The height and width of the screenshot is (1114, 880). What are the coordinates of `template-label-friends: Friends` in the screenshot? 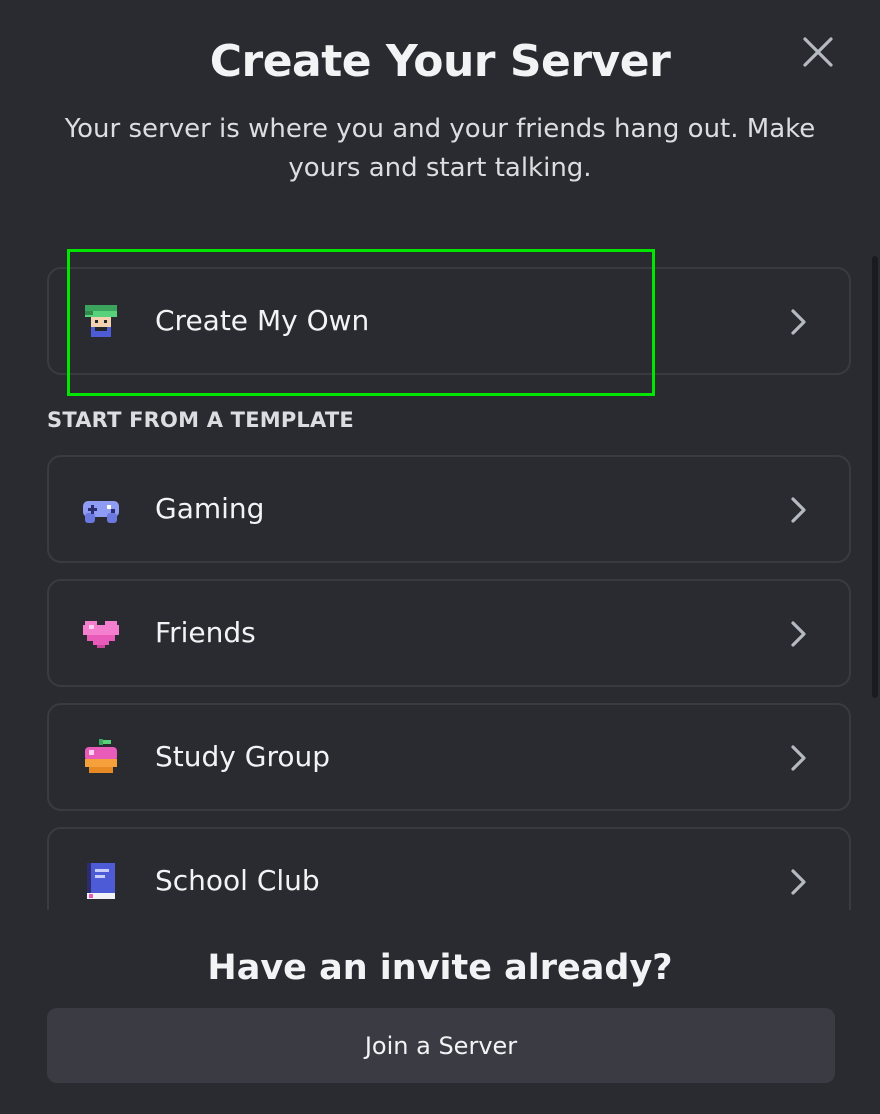 It's located at (205, 632).